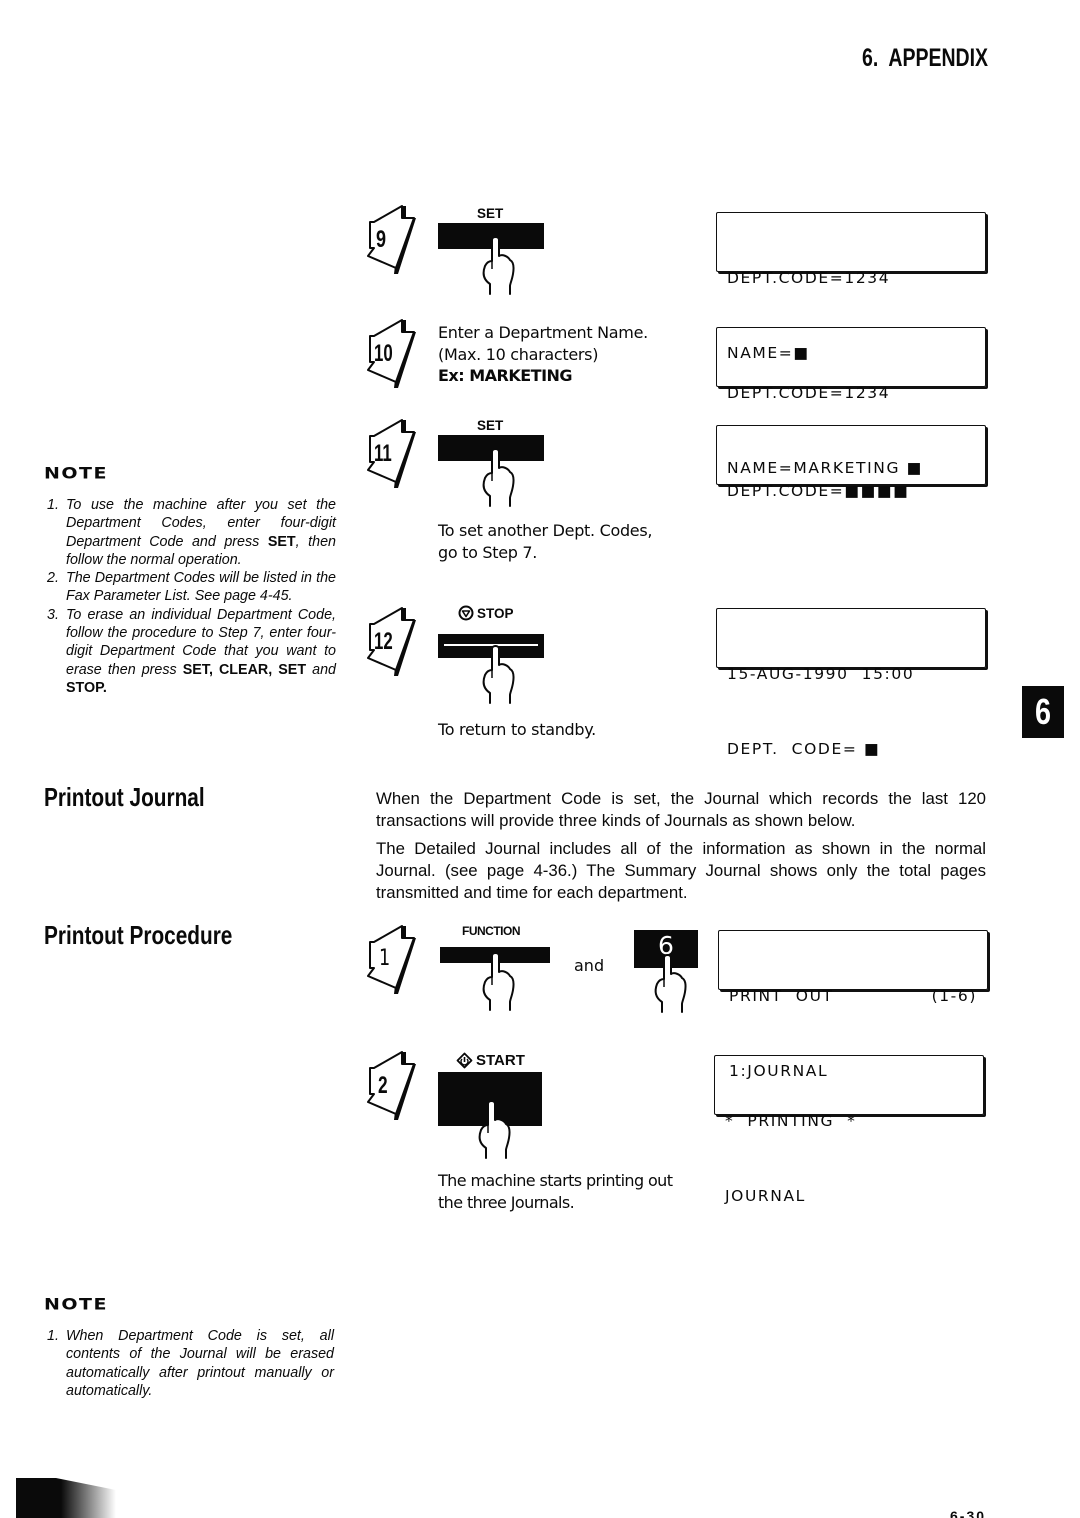 The height and width of the screenshot is (1518, 1080). Describe the element at coordinates (393, 454) in the screenshot. I see `step-badge-11: 11` at that location.